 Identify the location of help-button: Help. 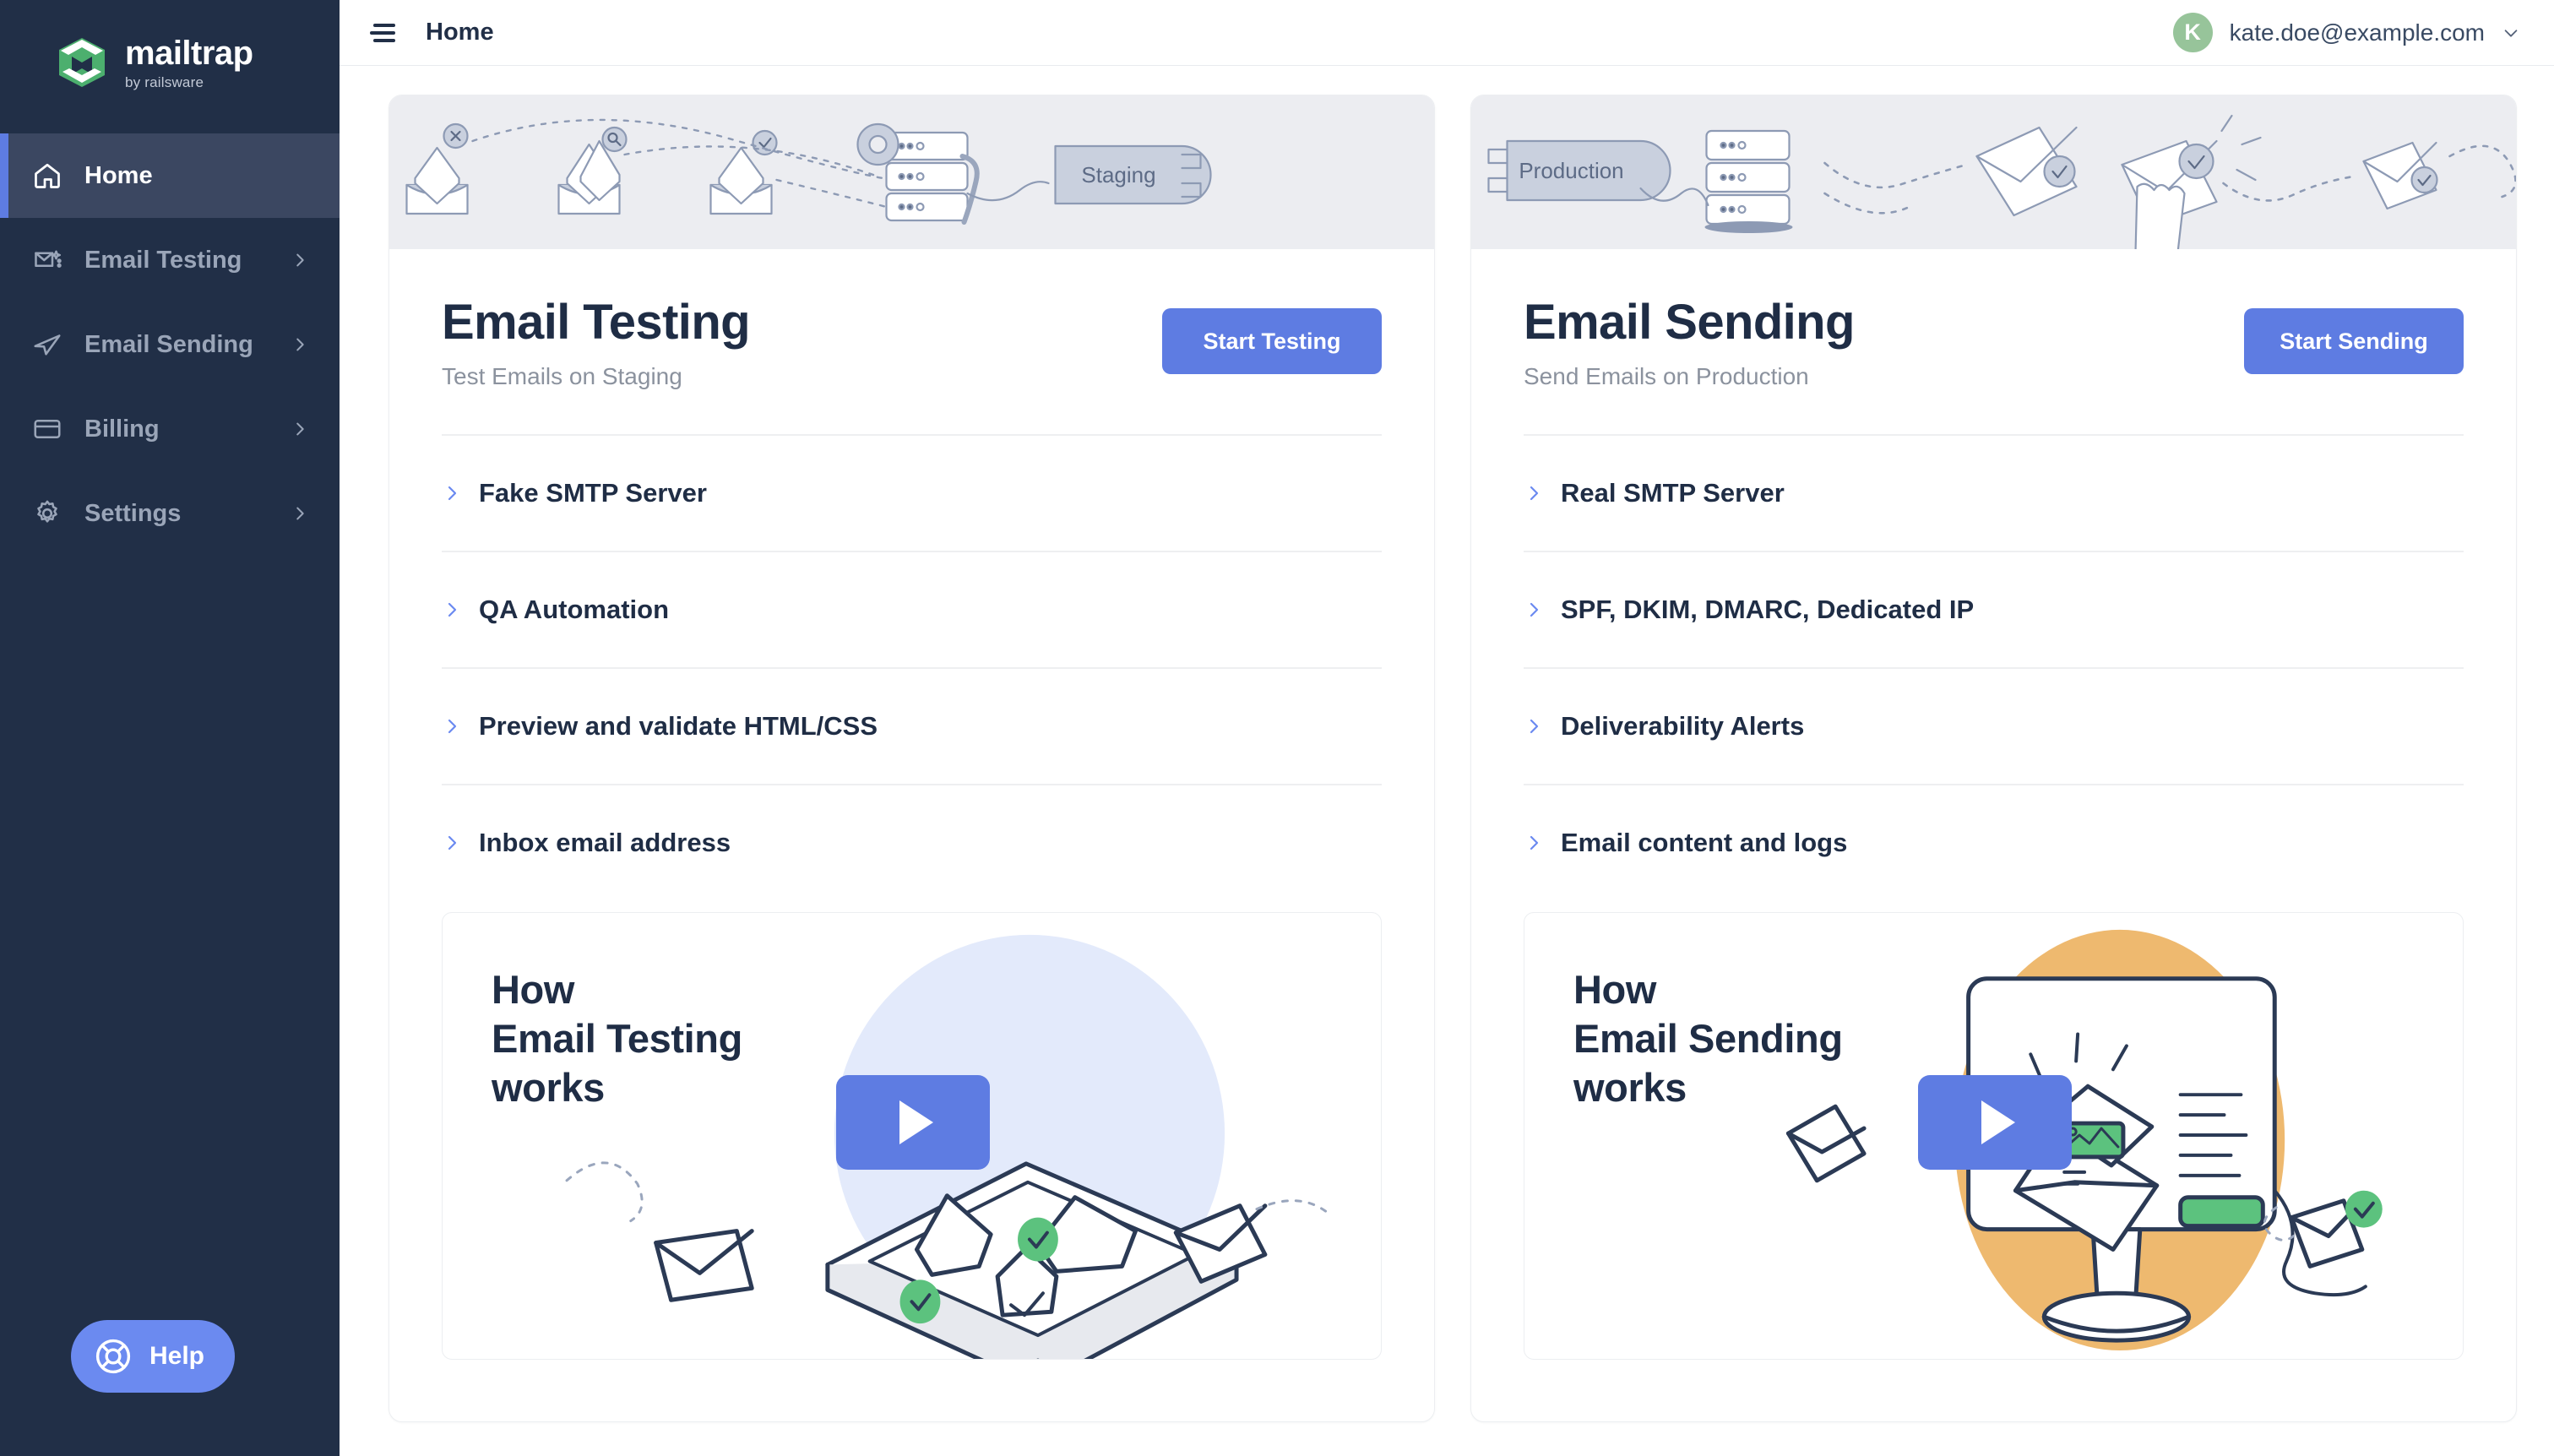
(153, 1356).